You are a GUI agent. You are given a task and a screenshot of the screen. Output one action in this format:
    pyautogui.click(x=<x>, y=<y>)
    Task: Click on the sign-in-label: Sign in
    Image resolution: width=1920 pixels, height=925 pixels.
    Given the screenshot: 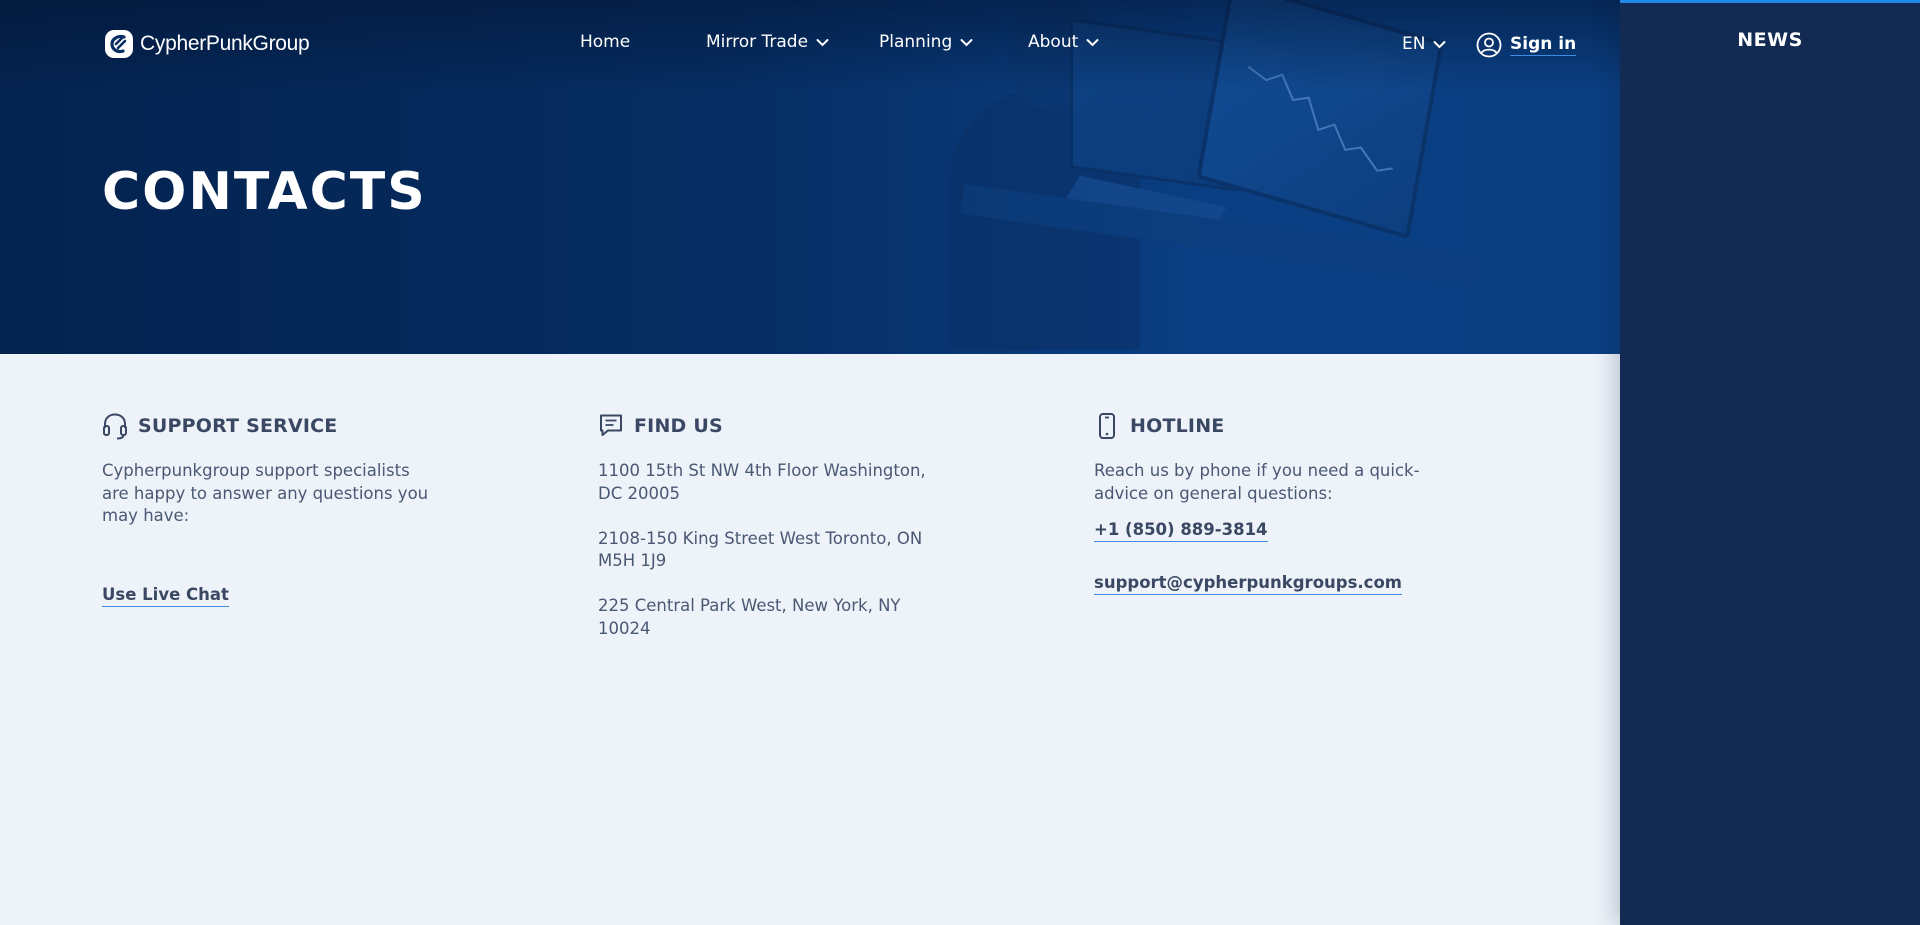 What is the action you would take?
    pyautogui.click(x=1543, y=45)
    